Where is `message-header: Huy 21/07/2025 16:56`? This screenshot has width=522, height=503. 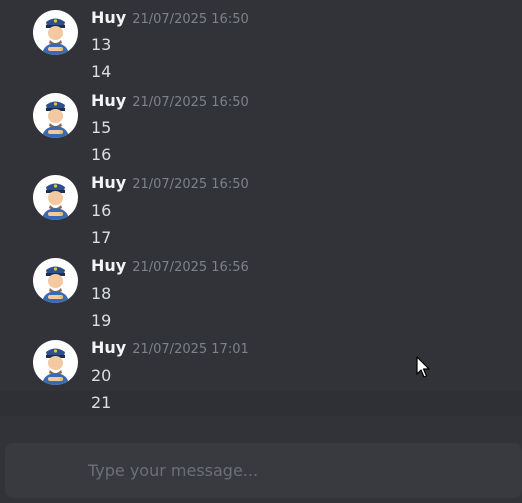
message-header: Huy 21/07/2025 16:56 is located at coordinates (170, 266).